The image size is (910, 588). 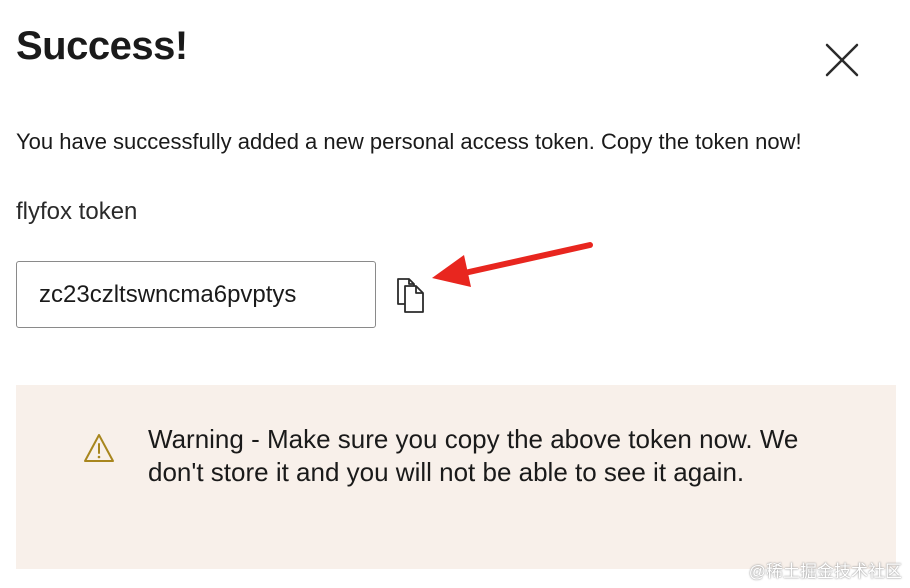 I want to click on copy-token-button, so click(x=412, y=296).